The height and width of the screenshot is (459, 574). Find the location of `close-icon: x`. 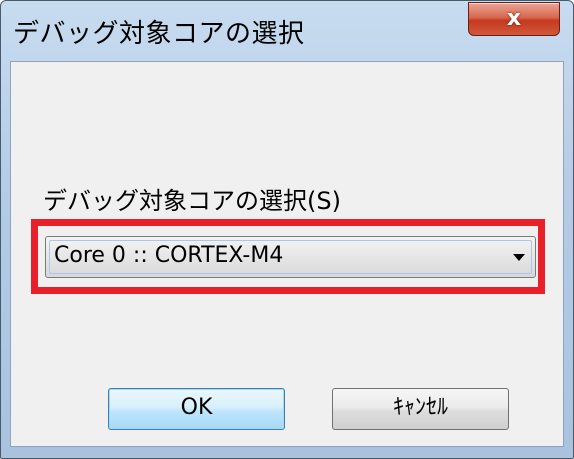

close-icon: x is located at coordinates (514, 18).